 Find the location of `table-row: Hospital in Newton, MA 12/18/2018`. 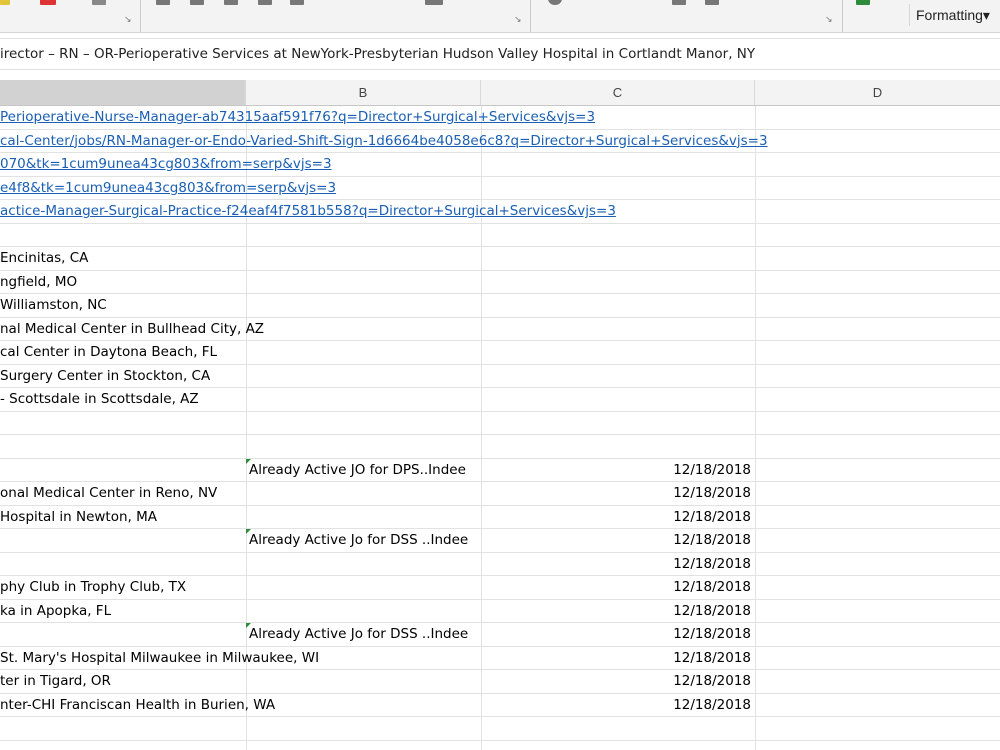

table-row: Hospital in Newton, MA 12/18/2018 is located at coordinates (500, 517).